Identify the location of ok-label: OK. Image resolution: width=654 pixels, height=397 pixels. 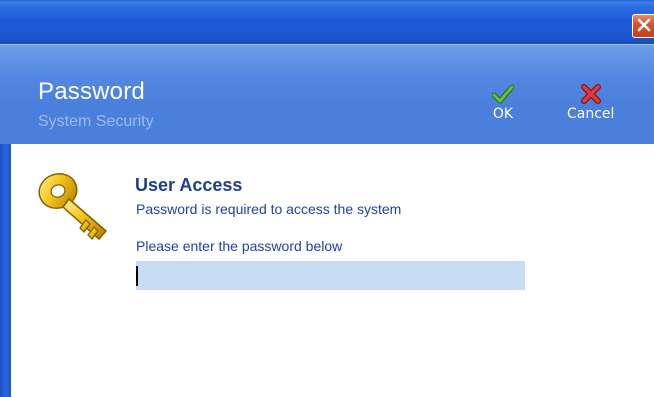
(503, 114).